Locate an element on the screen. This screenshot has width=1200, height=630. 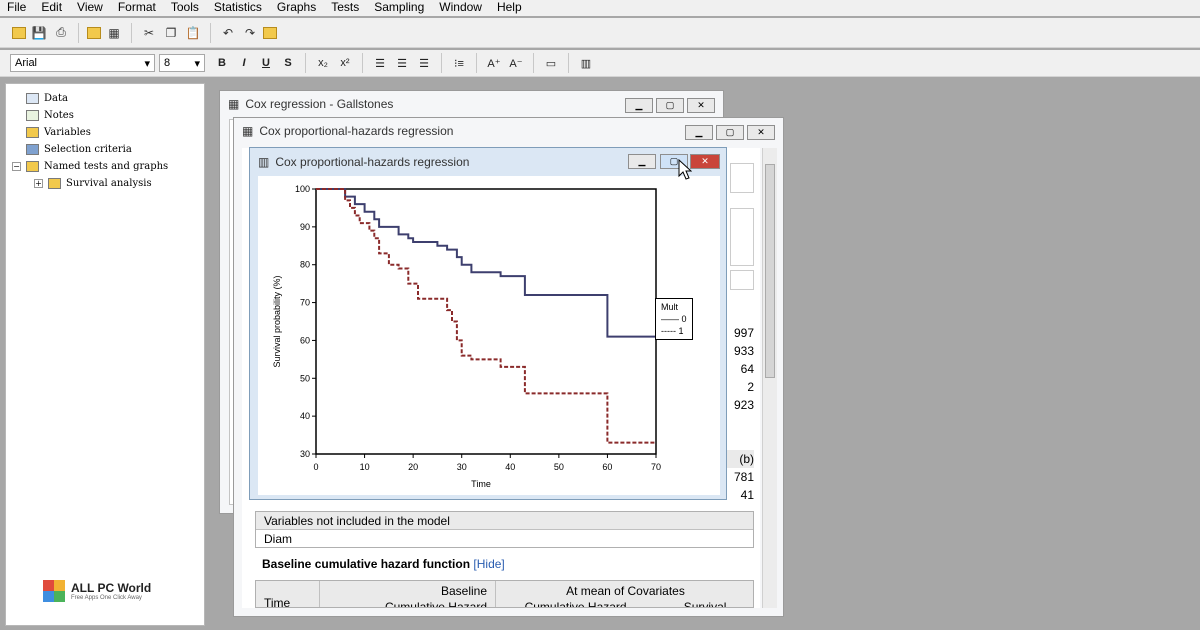
window-title: Cox proportional-hazards regression is located at coordinates (356, 131).